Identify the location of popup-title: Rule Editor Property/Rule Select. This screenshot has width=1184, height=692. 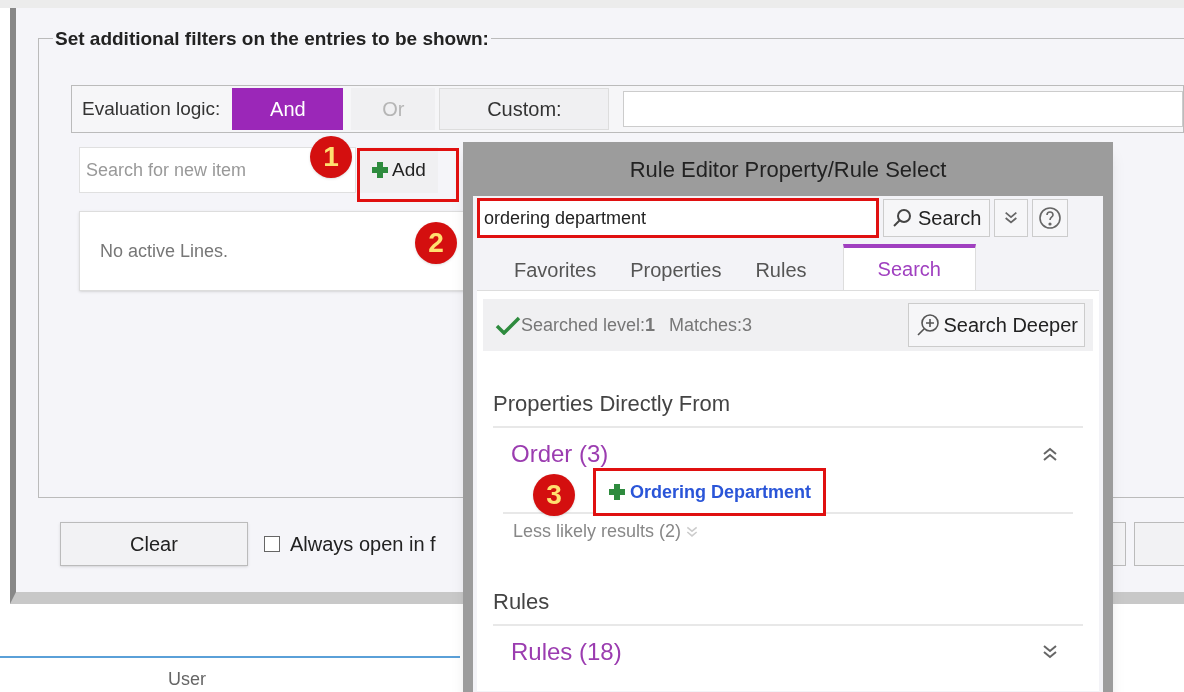
(788, 169).